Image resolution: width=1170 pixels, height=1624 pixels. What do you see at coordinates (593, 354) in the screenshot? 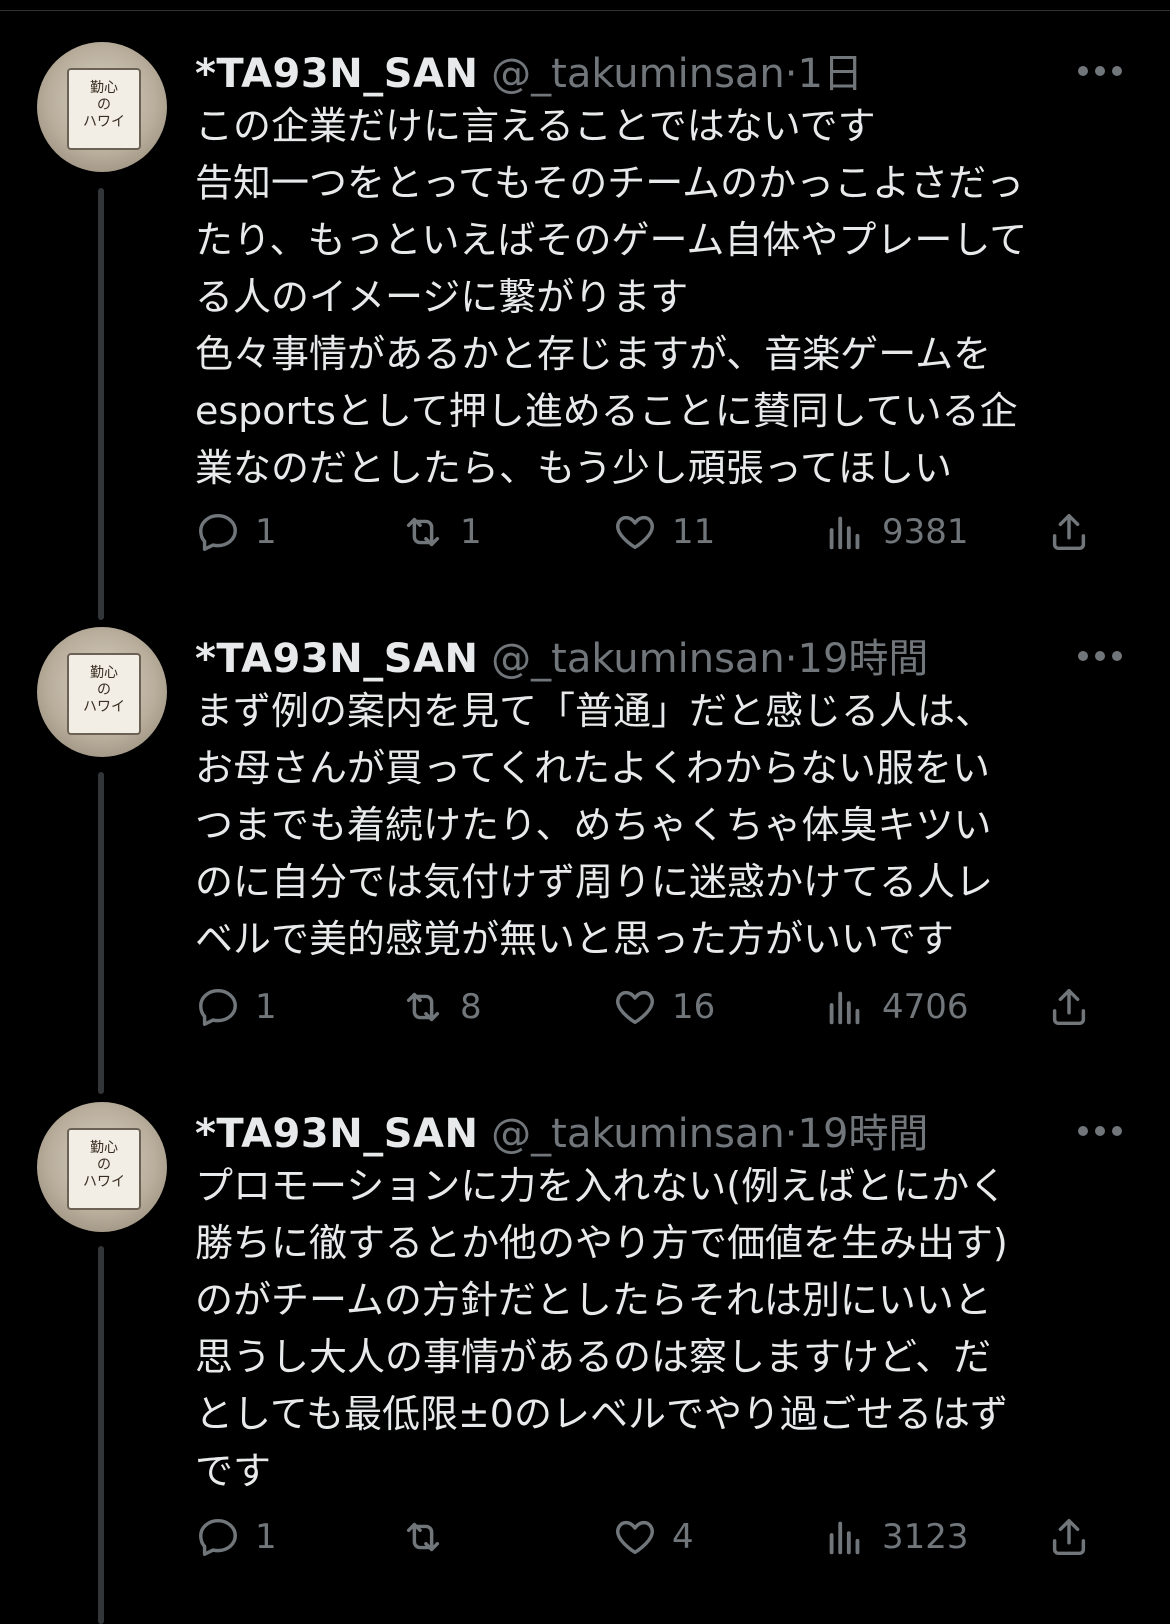
I see `text-line: 色々事情があるかと存じますが、音楽ゲームを` at bounding box center [593, 354].